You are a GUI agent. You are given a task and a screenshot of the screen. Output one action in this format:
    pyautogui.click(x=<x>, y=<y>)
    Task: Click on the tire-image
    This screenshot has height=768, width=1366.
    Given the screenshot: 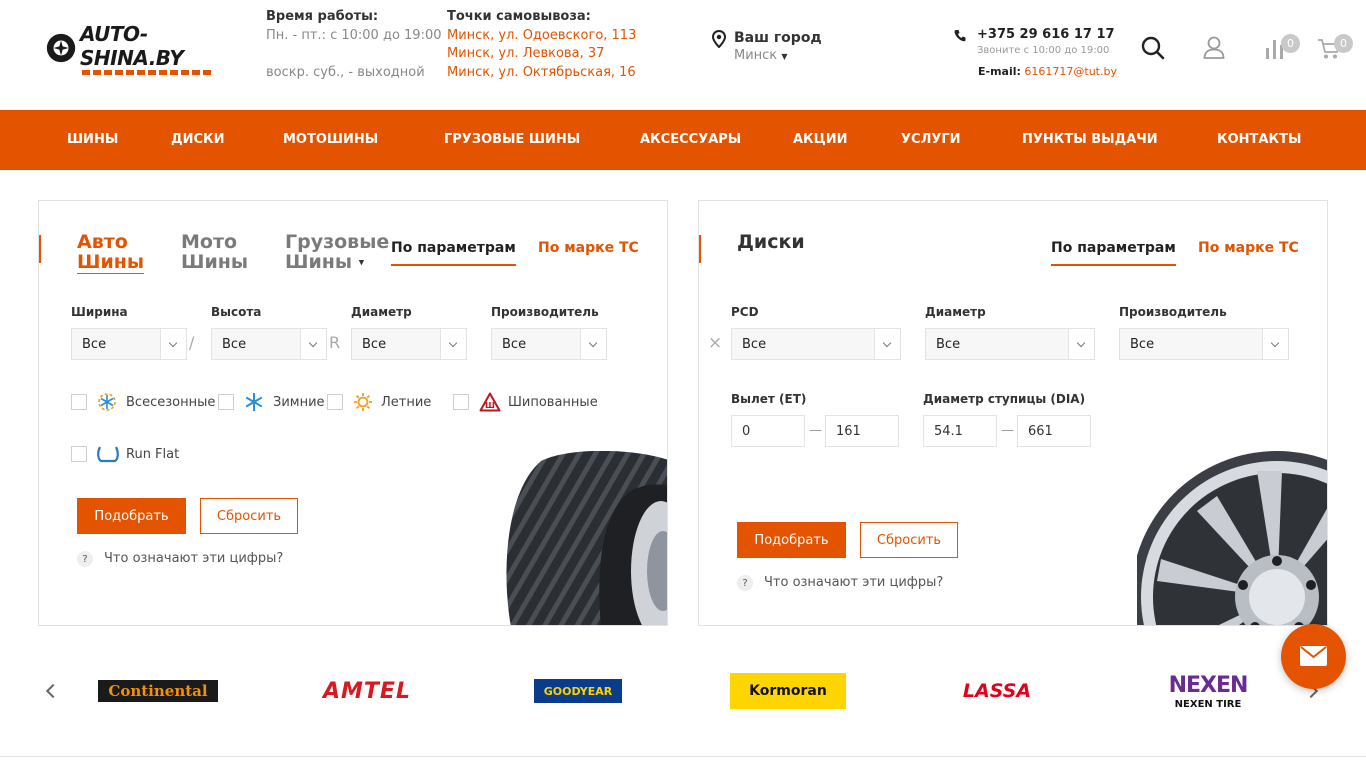 What is the action you would take?
    pyautogui.click(x=586, y=538)
    